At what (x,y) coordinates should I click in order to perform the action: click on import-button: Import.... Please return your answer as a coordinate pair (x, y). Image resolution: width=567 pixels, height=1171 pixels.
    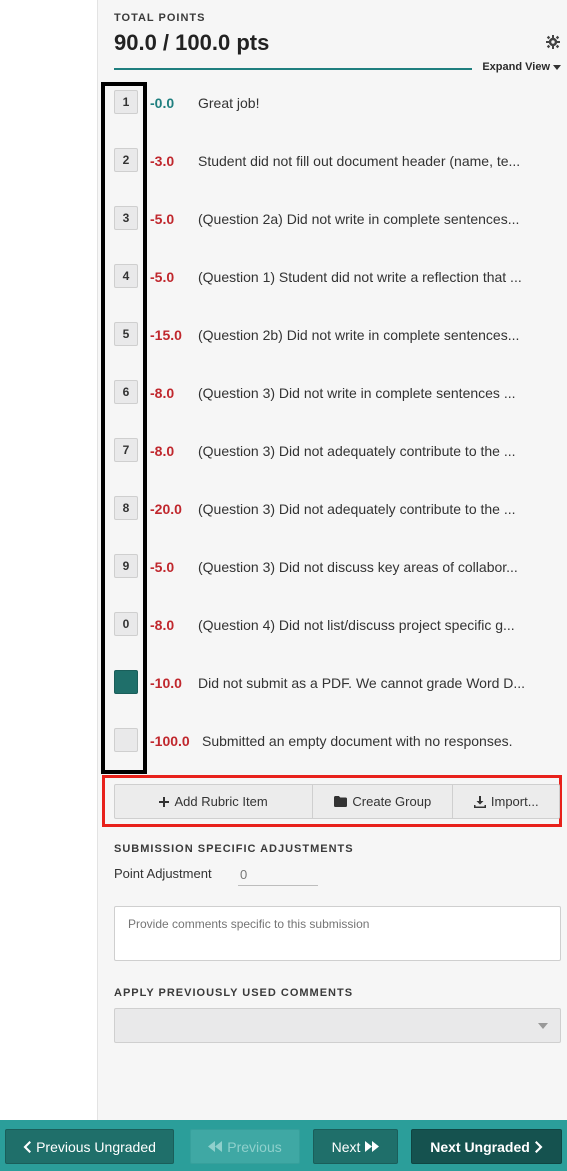
    Looking at the image, I should click on (506, 801).